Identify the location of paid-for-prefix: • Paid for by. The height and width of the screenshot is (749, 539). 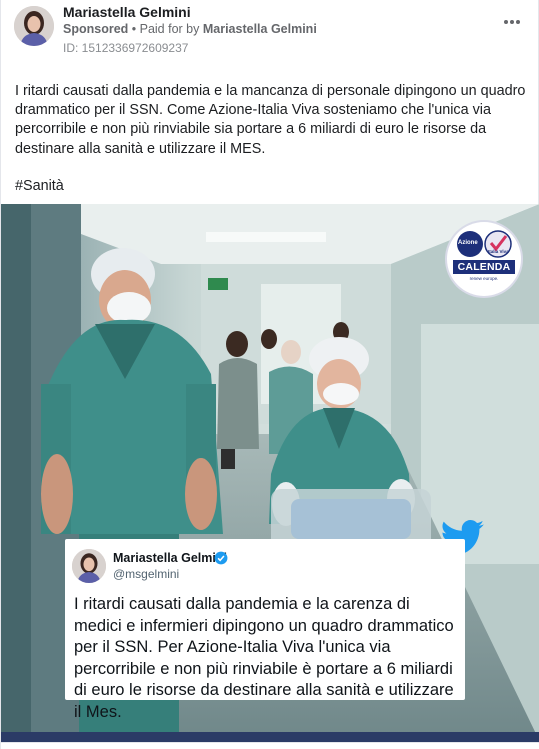
(165, 29).